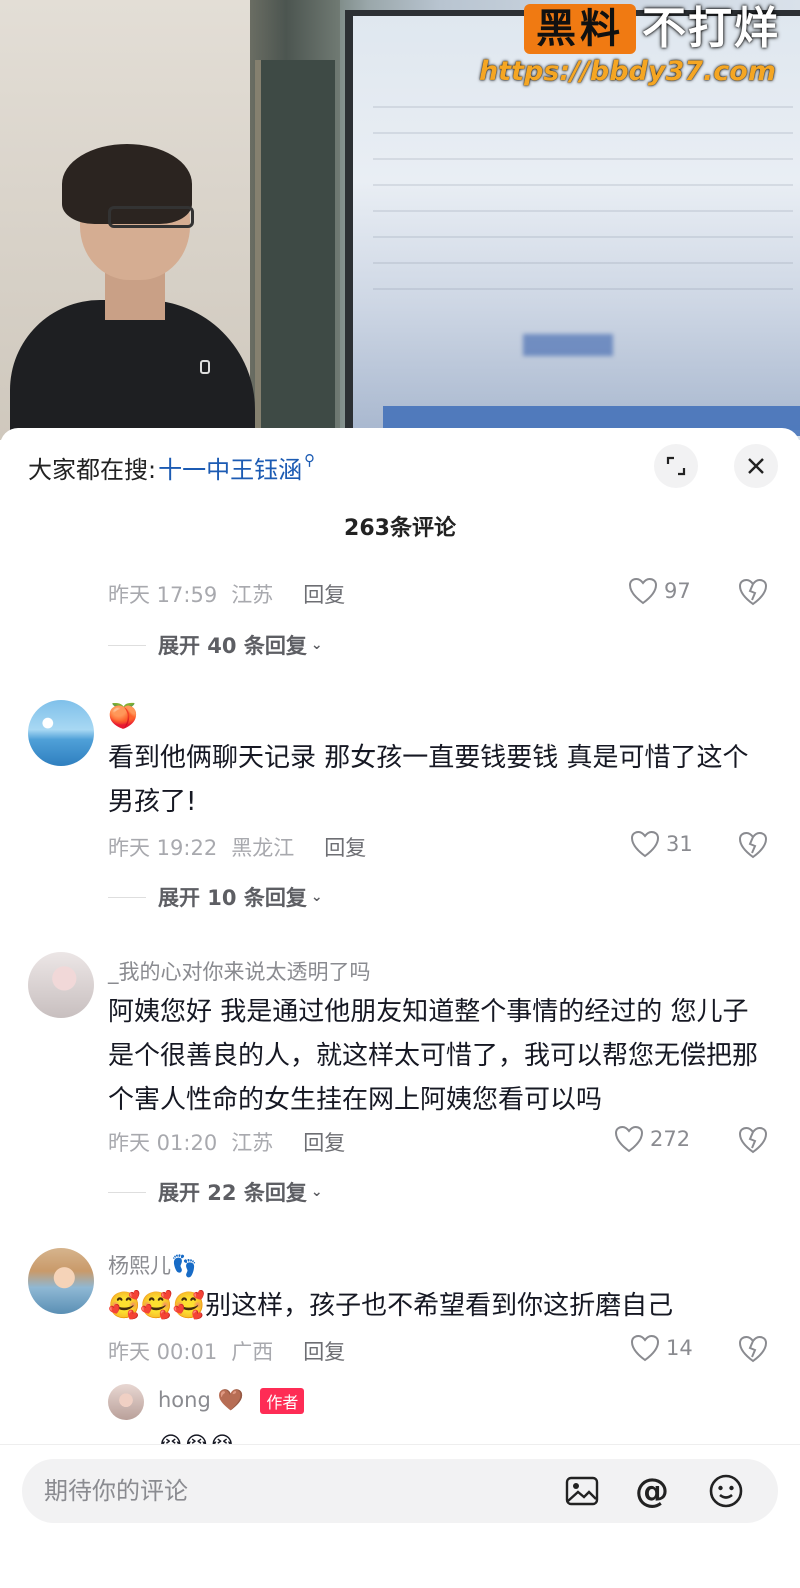 The width and height of the screenshot is (800, 1588). Describe the element at coordinates (230, 467) in the screenshot. I see `trending-search-keyword: 十一中王钰涵` at that location.